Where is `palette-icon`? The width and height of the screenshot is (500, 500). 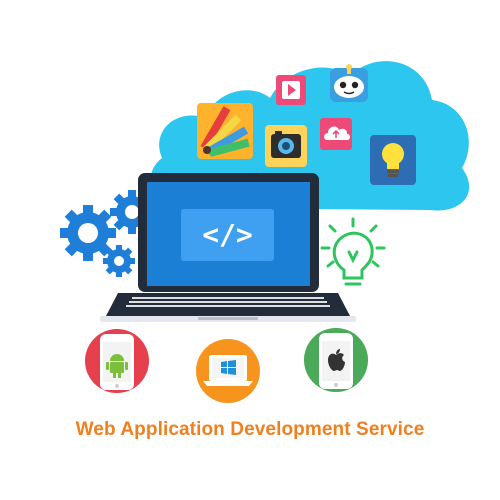 palette-icon is located at coordinates (225, 131).